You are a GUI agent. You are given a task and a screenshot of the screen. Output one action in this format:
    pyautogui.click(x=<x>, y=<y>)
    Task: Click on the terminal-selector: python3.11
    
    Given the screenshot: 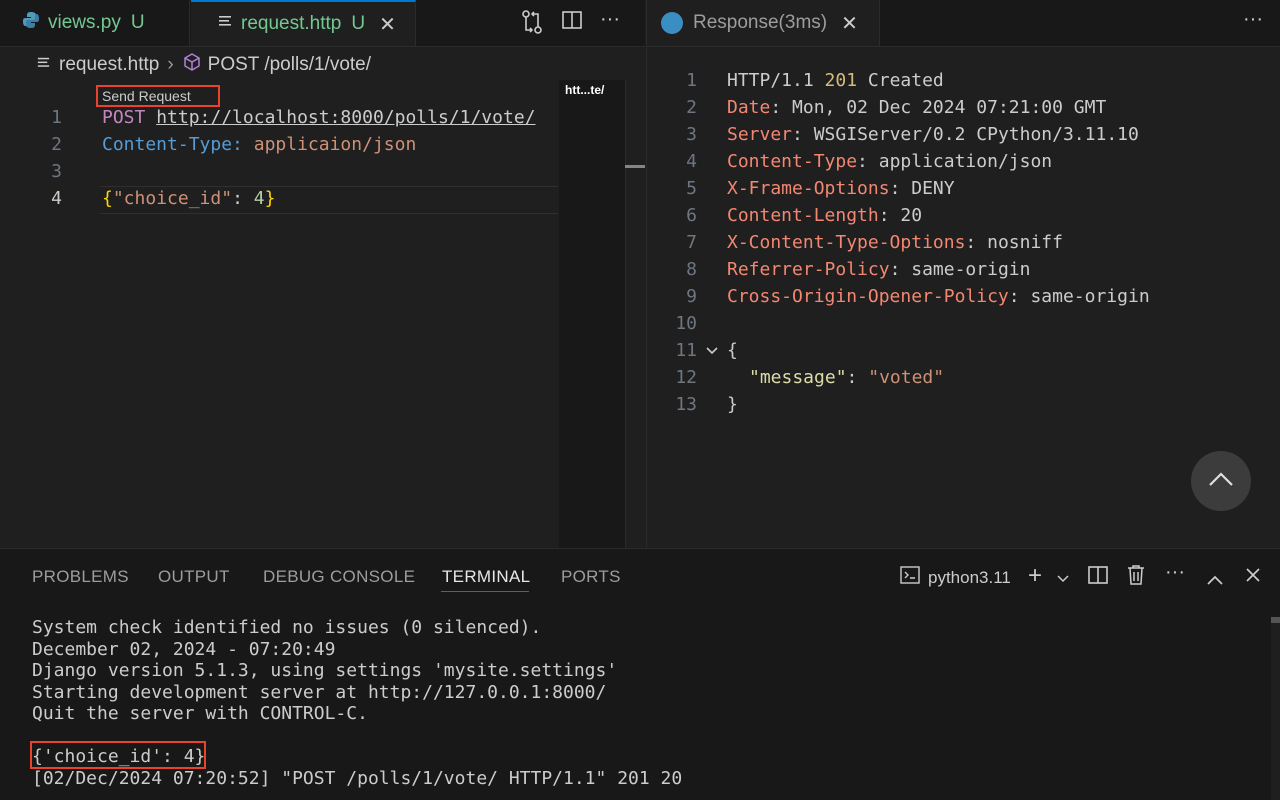 What is the action you would take?
    pyautogui.click(x=955, y=577)
    